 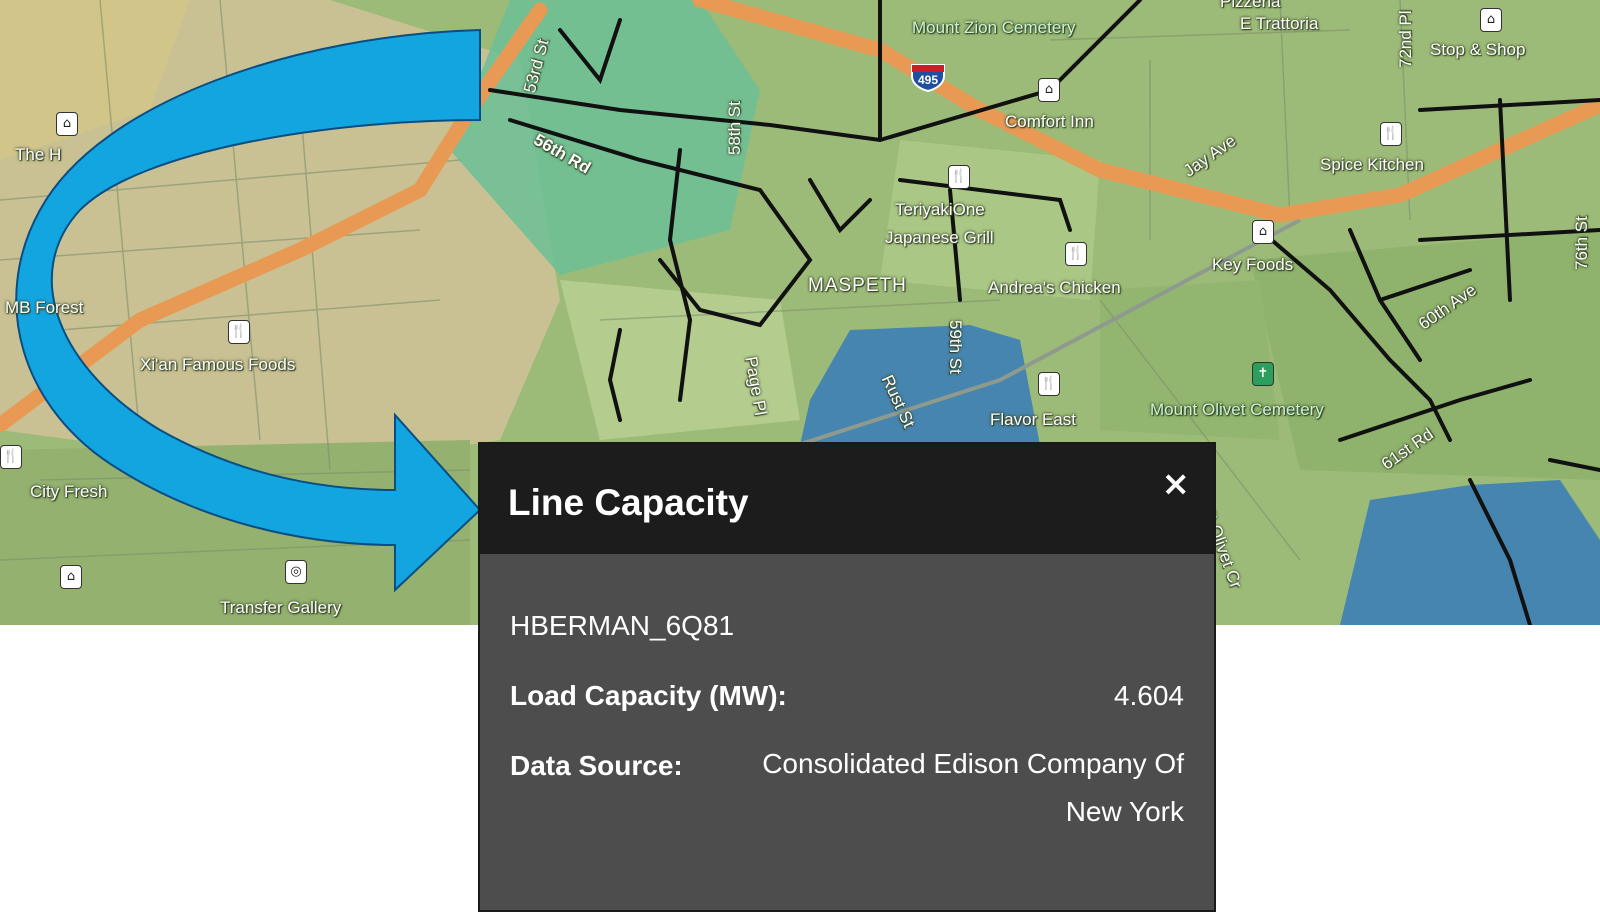 I want to click on gallery-icon: ◎, so click(x=296, y=572).